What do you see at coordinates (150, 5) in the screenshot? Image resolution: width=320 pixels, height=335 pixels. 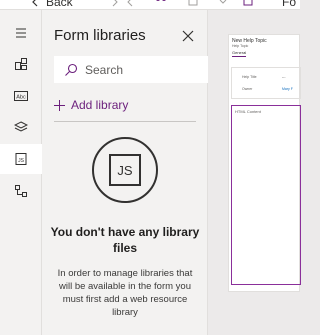 I see `top-toolbar: Back Fo` at bounding box center [150, 5].